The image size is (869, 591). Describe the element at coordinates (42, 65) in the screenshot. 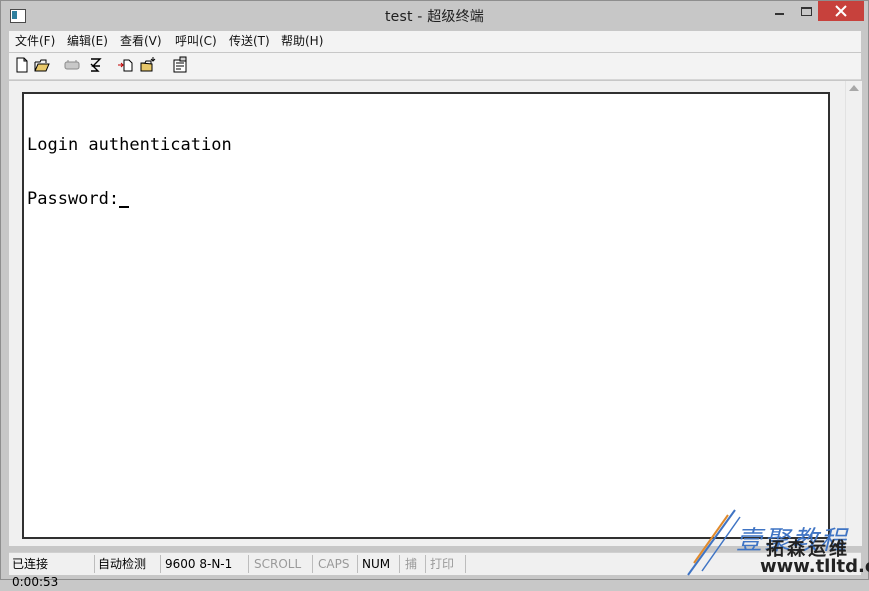

I see `open-icon` at that location.